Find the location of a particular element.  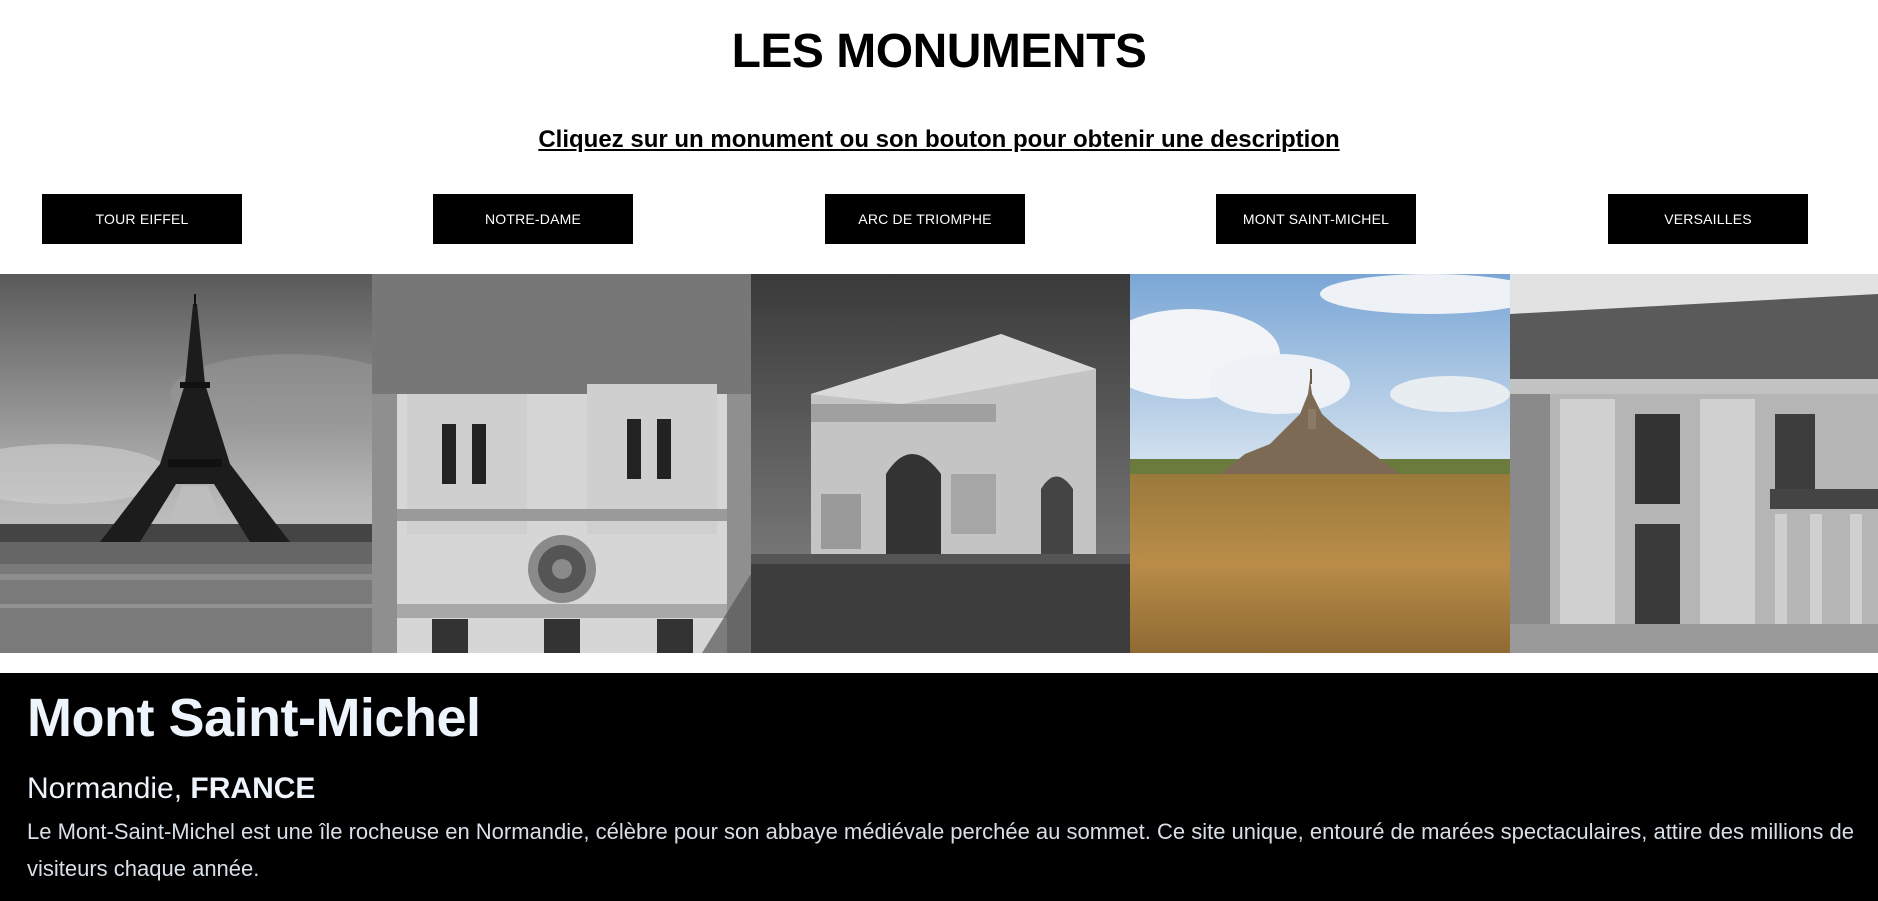

notre-dame-button: NOTRE-DAME is located at coordinates (533, 219).